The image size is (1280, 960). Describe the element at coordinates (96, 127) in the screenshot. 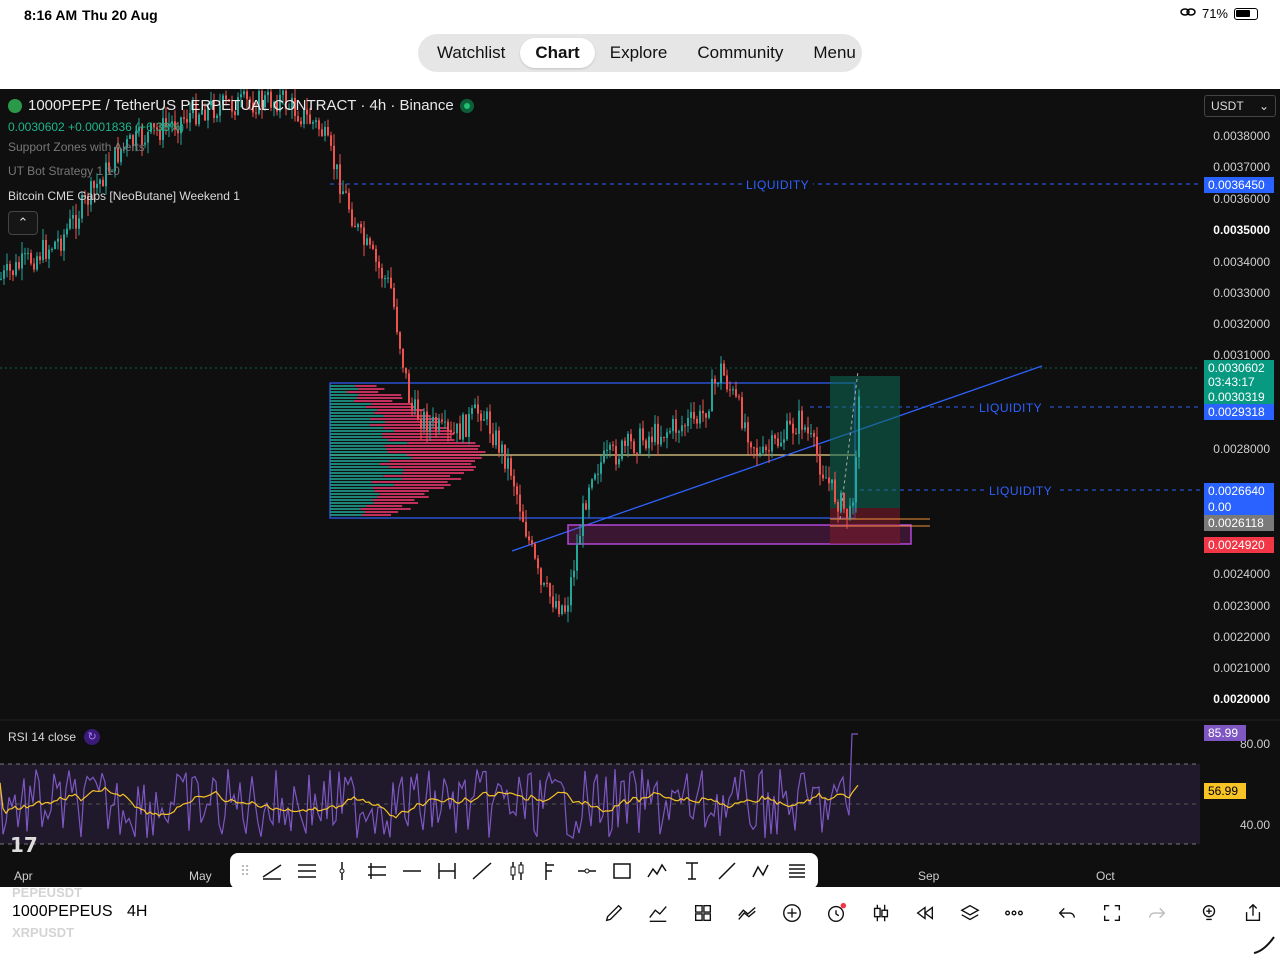

I see `price-change: 0.0030602 +0.0001836 (+6.38%)` at that location.